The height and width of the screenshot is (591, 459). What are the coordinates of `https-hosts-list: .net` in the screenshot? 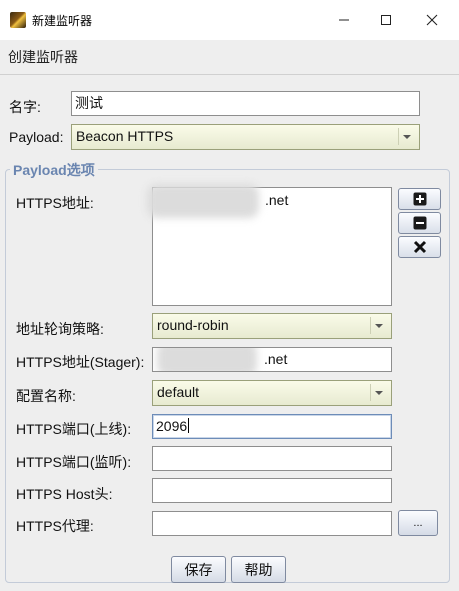 It's located at (269, 245).